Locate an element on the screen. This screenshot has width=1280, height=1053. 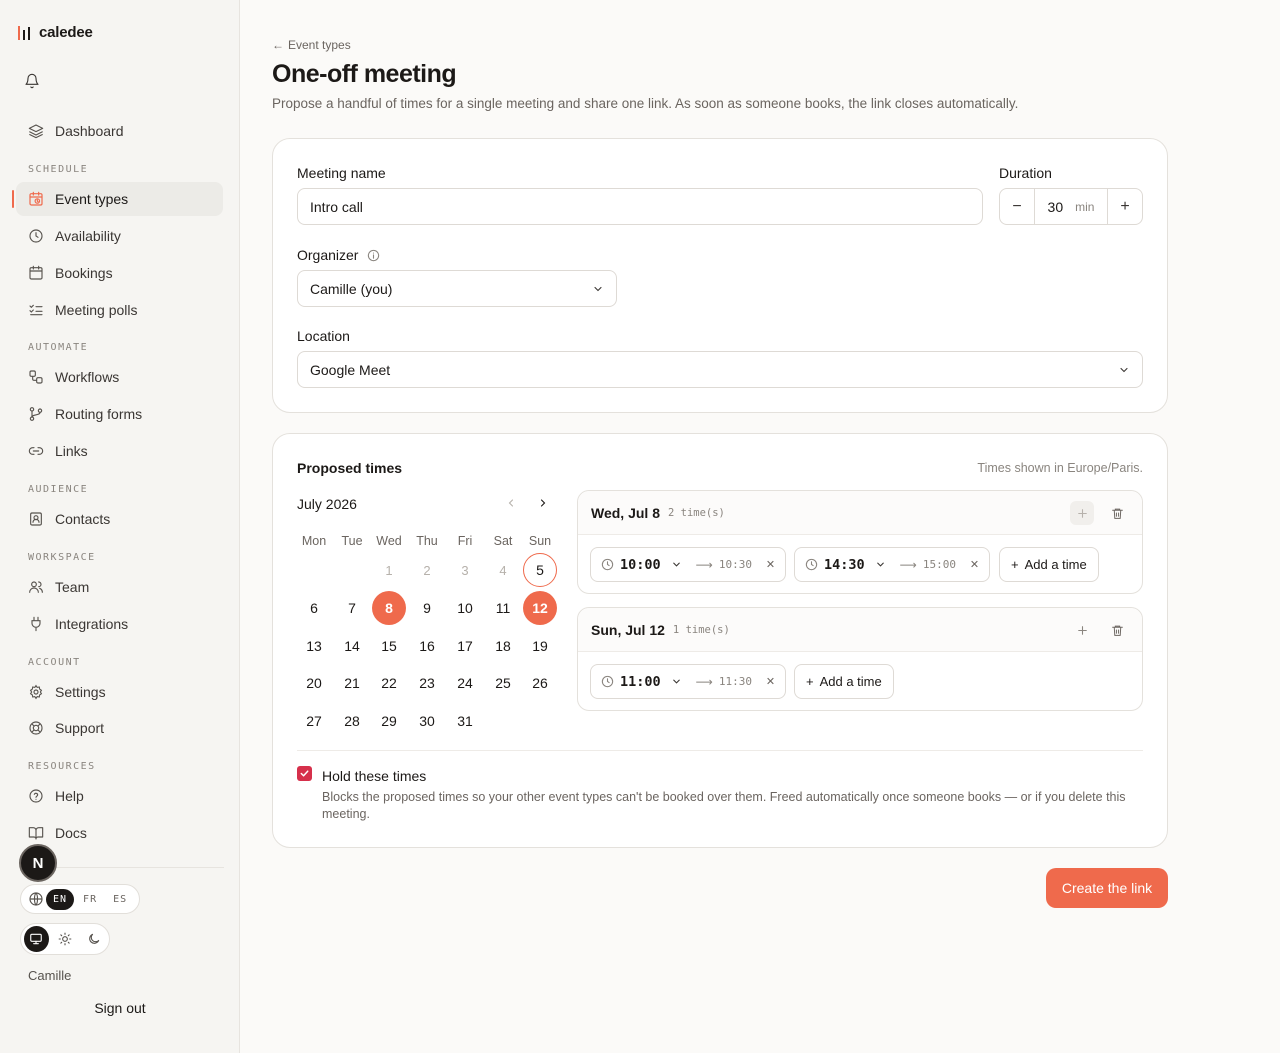
calendar-day-selected: 12 is located at coordinates (540, 608).